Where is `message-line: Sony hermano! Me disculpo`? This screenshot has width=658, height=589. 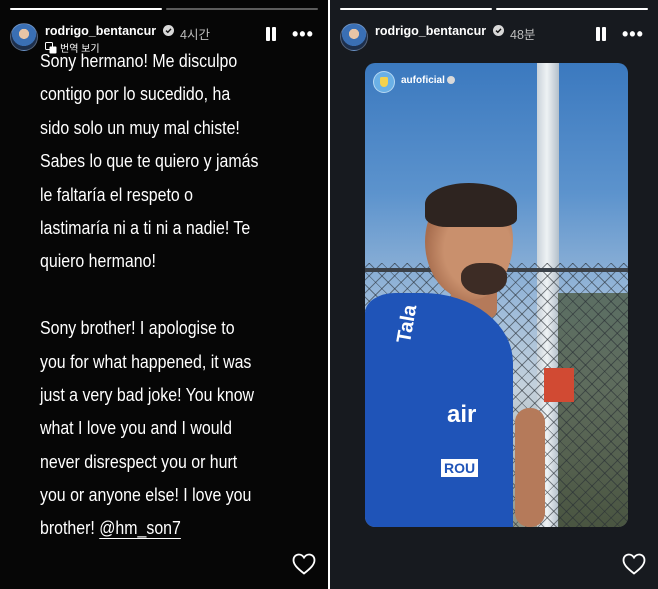
message-line: Sony hermano! Me disculpo is located at coordinates (139, 60).